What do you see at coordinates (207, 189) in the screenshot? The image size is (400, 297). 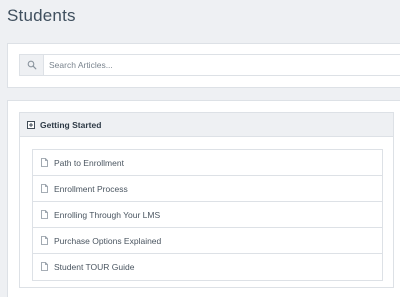 I see `article-link-enrollment-process: Enrollment Process` at bounding box center [207, 189].